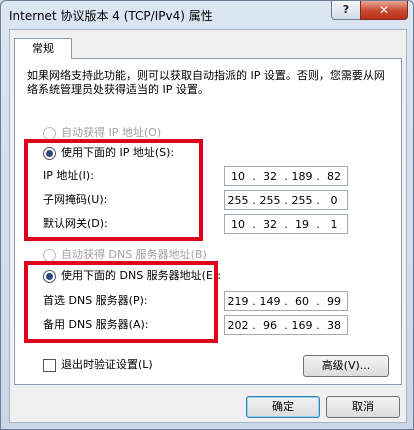 This screenshot has width=414, height=430. Describe the element at coordinates (43, 48) in the screenshot. I see `tab-general: 常规` at that location.